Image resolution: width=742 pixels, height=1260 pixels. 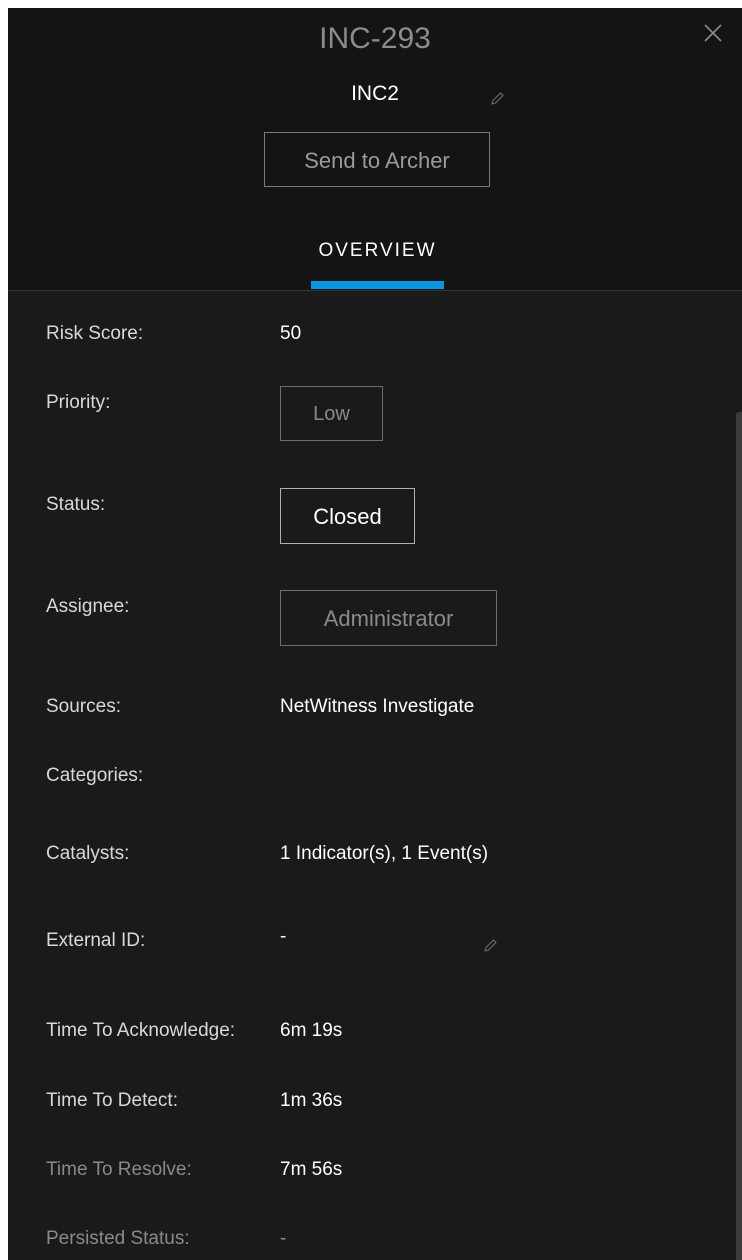 I want to click on send-to-archer-button: Send to Archer, so click(x=377, y=159).